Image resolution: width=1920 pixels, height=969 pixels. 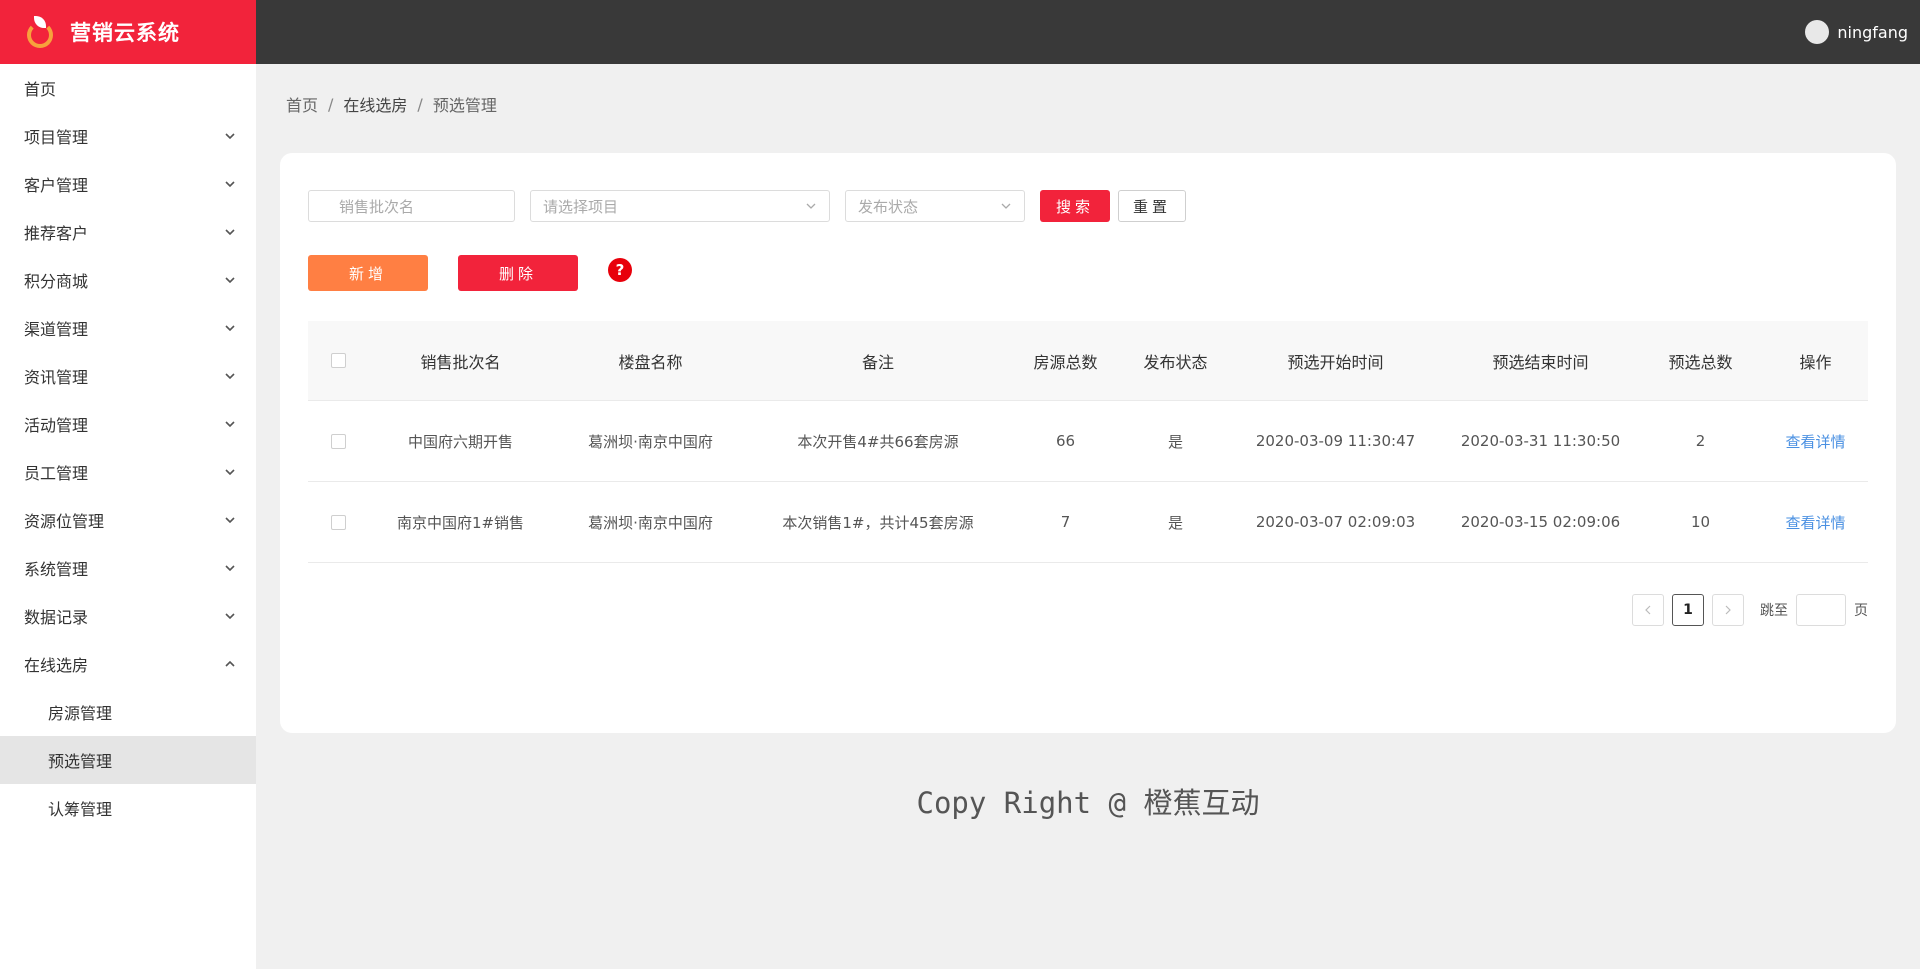 I want to click on sidebar-item-staff: 员工管理, so click(x=128, y=472).